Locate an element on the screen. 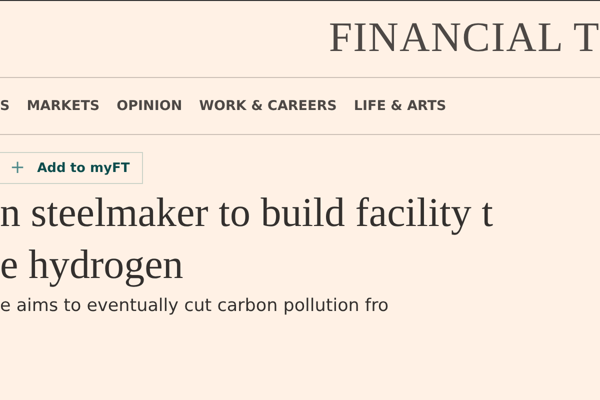  standfirst: e aims to eventually cut carbon pollution fro is located at coordinates (195, 306).